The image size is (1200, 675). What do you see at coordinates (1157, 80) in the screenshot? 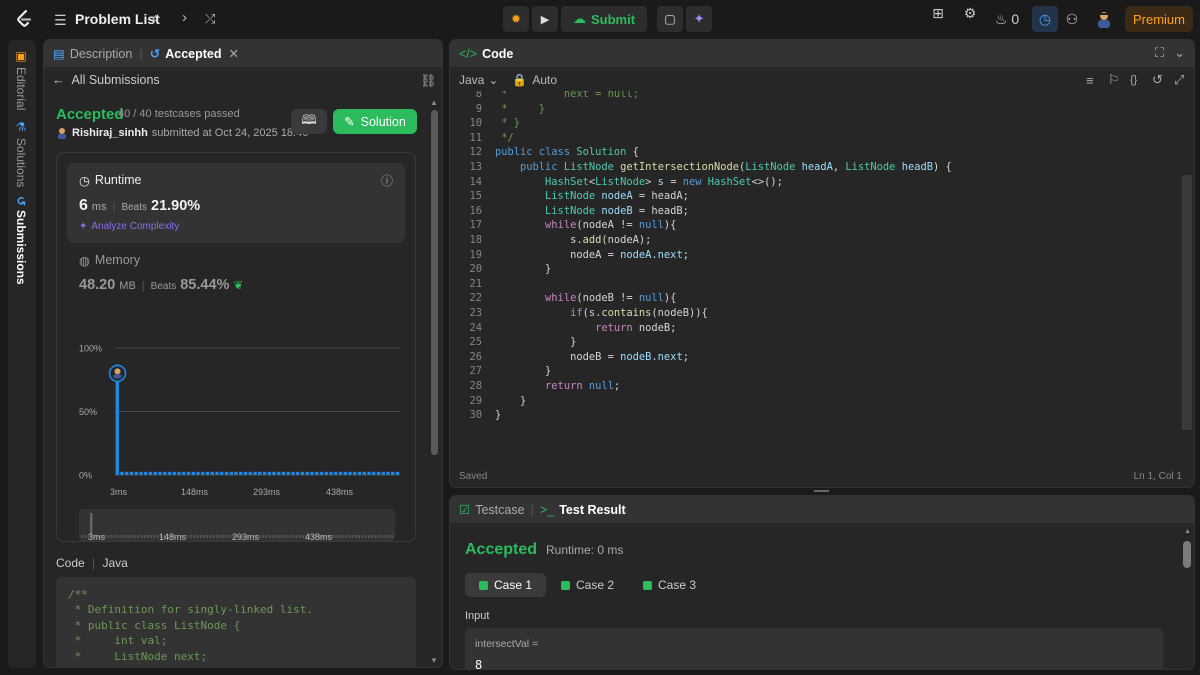
I see `reset-icon: ↺` at bounding box center [1157, 80].